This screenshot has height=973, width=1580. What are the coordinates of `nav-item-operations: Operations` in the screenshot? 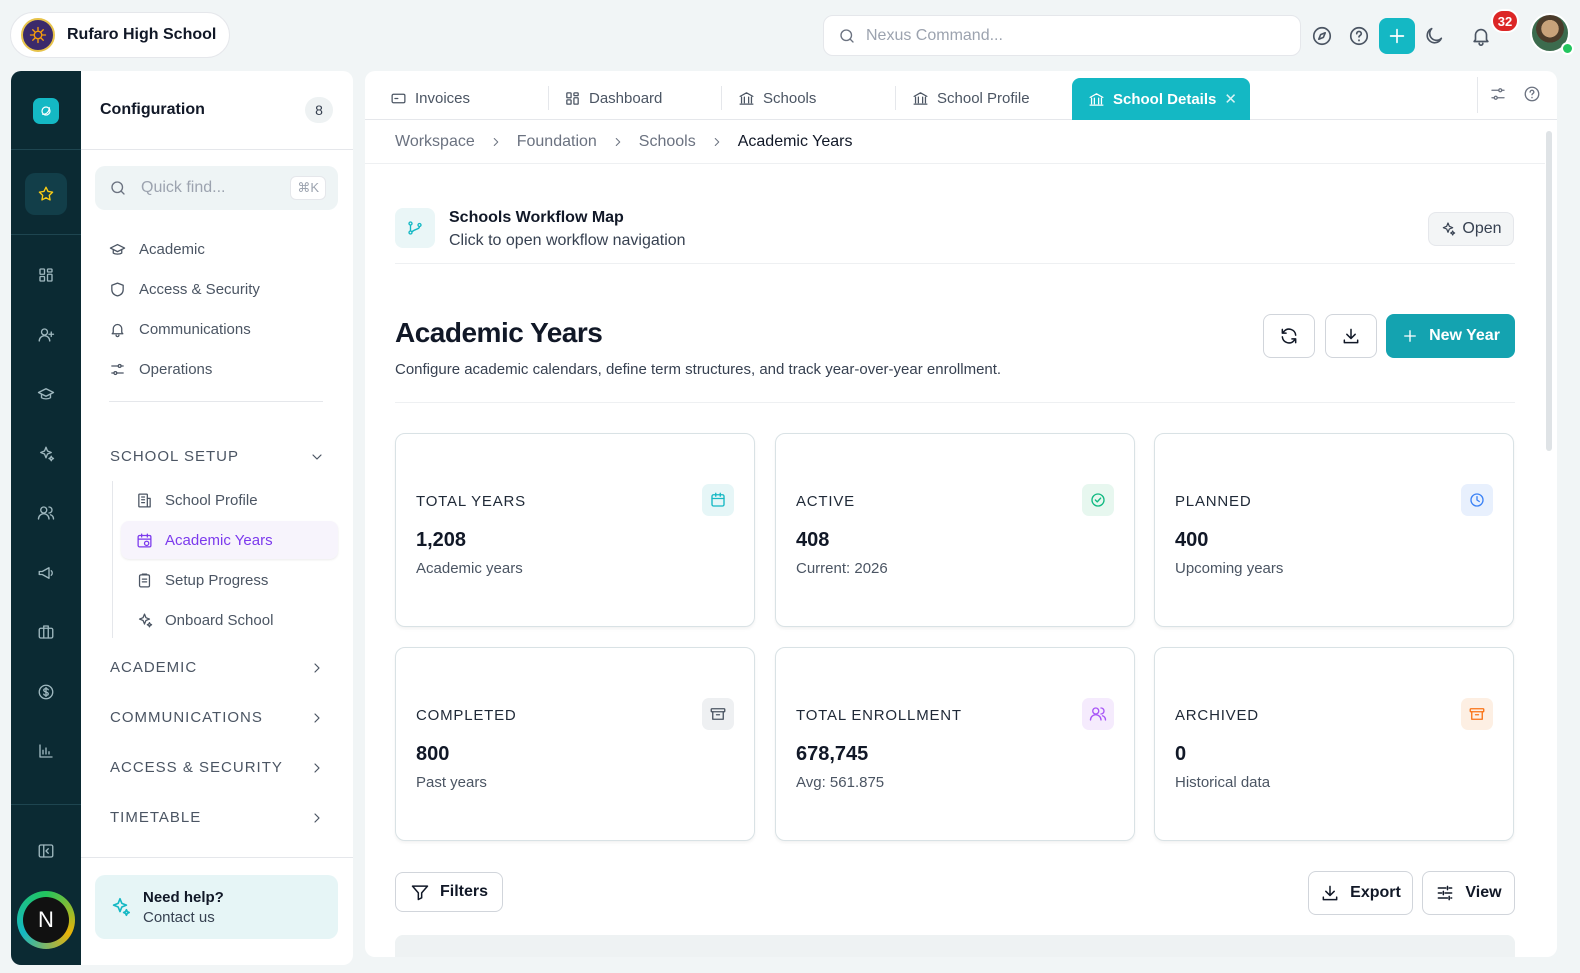 It's located at (160, 369).